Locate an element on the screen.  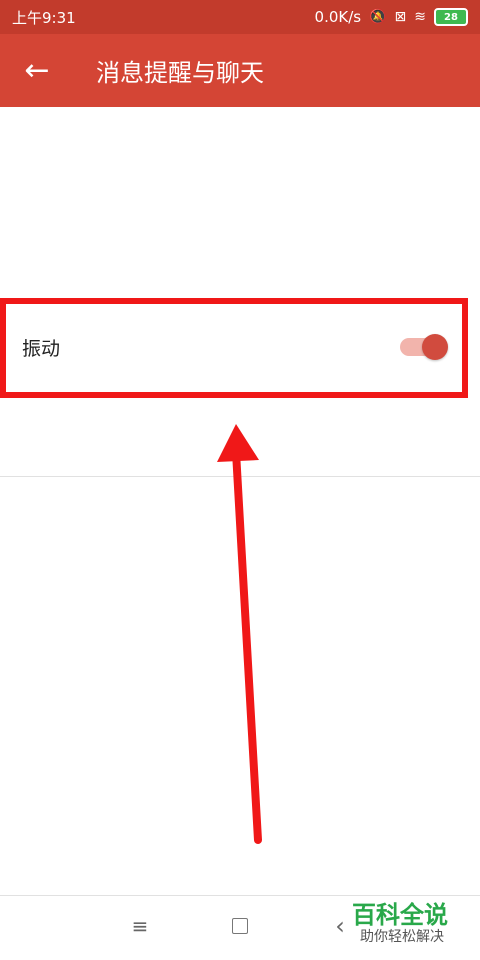
menu-icon: ≡ is located at coordinates (140, 926).